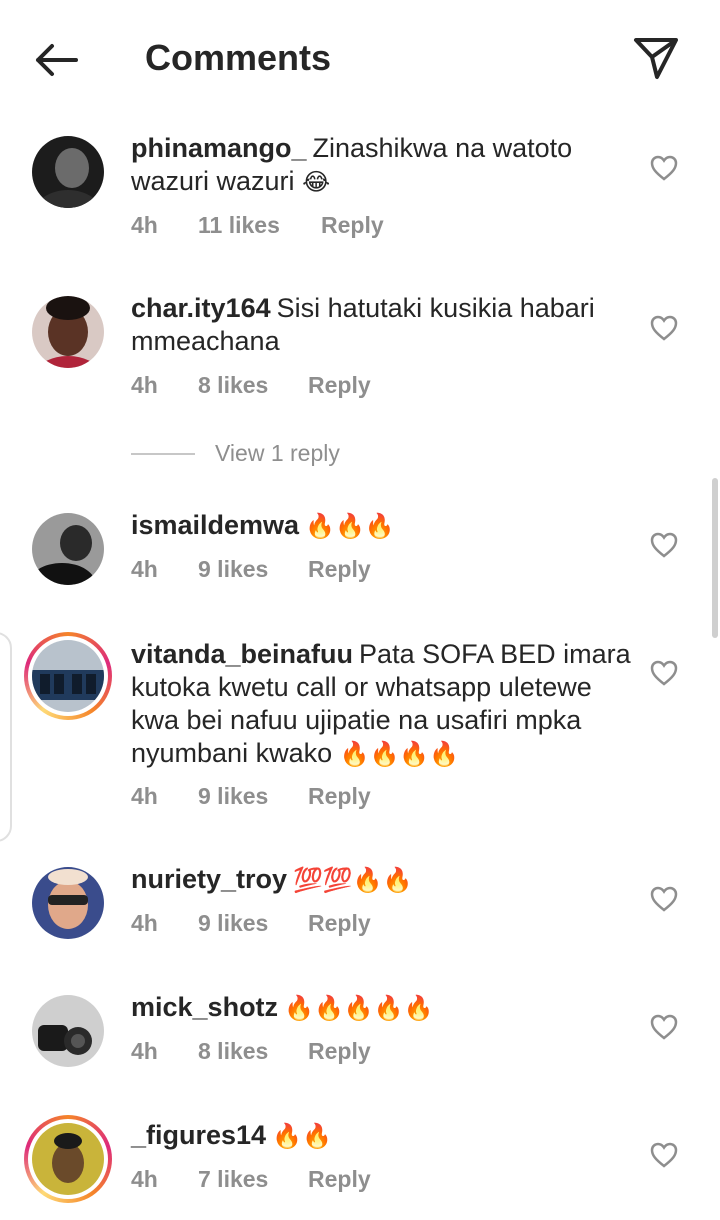 Image resolution: width=720 pixels, height=1220 pixels. What do you see at coordinates (219, 148) in the screenshot?
I see `comment-username: phinamango_` at bounding box center [219, 148].